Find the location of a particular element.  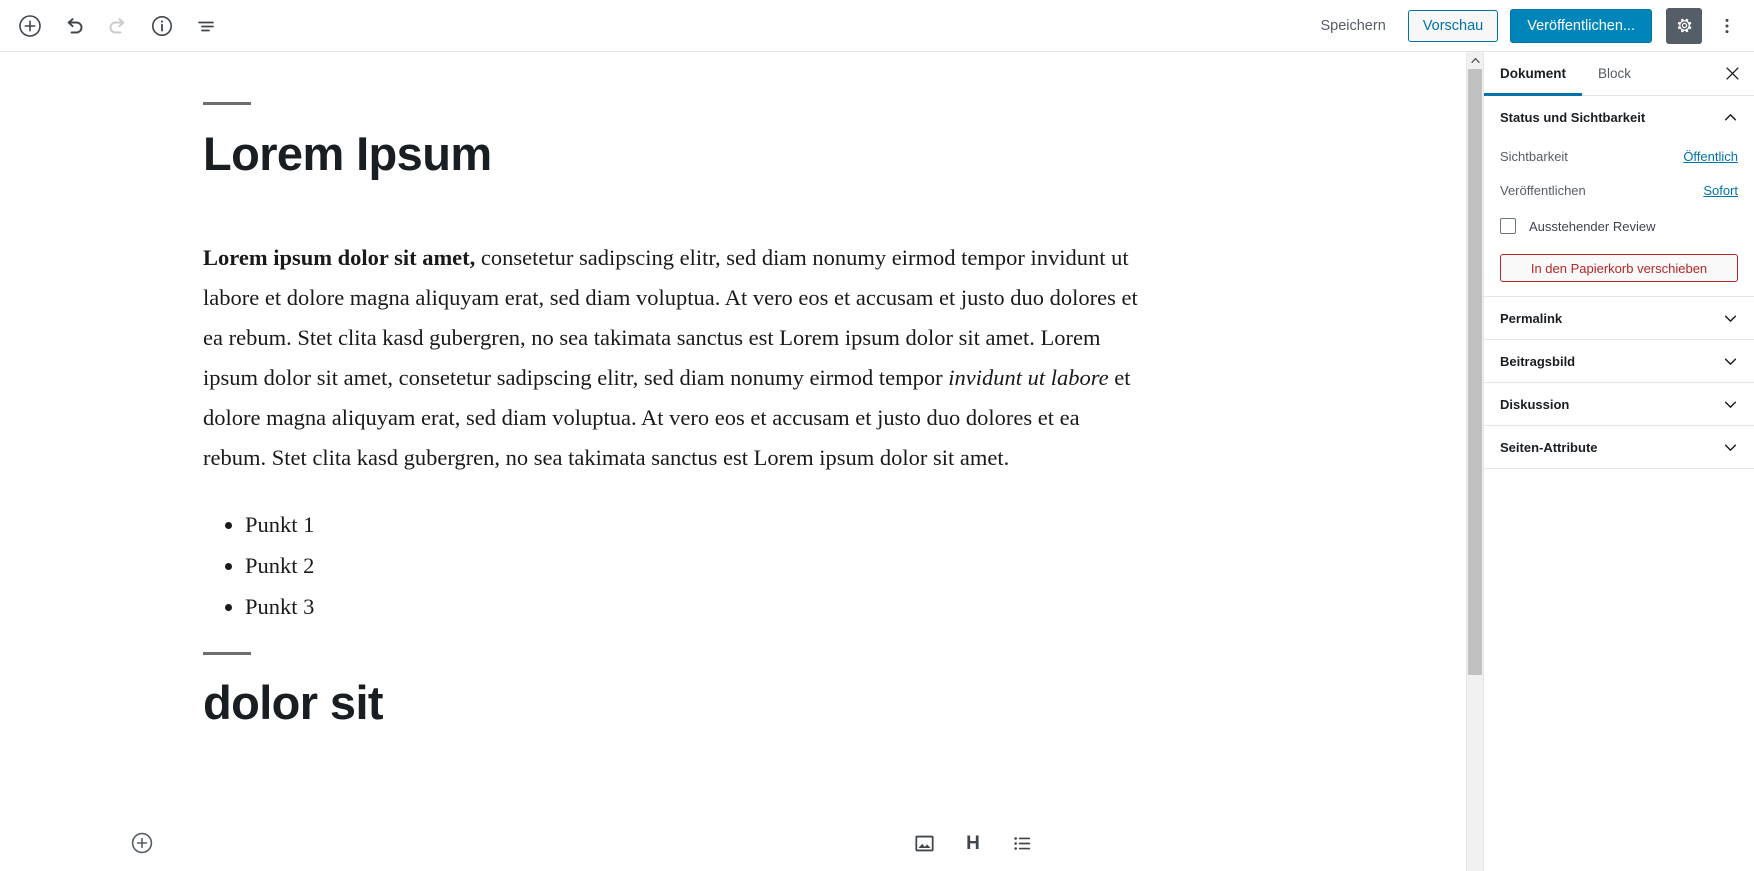

scroll-up-arrow-icon is located at coordinates (1475, 60).